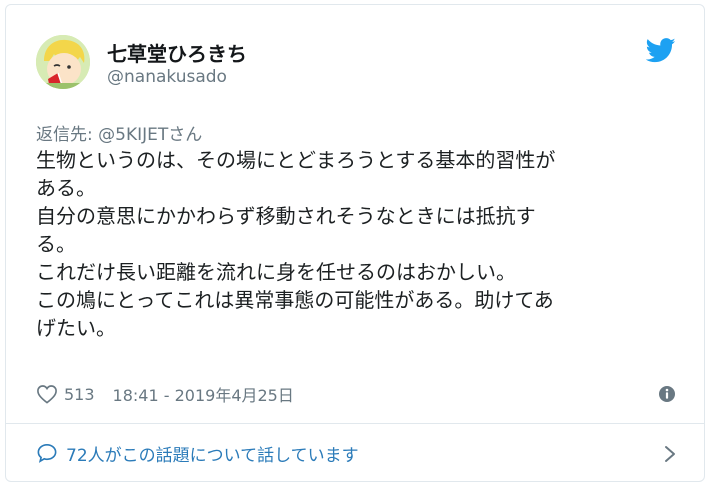 This screenshot has height=487, width=710. I want to click on reply-to-line: 返信先: @5KIJETさん, so click(119, 132).